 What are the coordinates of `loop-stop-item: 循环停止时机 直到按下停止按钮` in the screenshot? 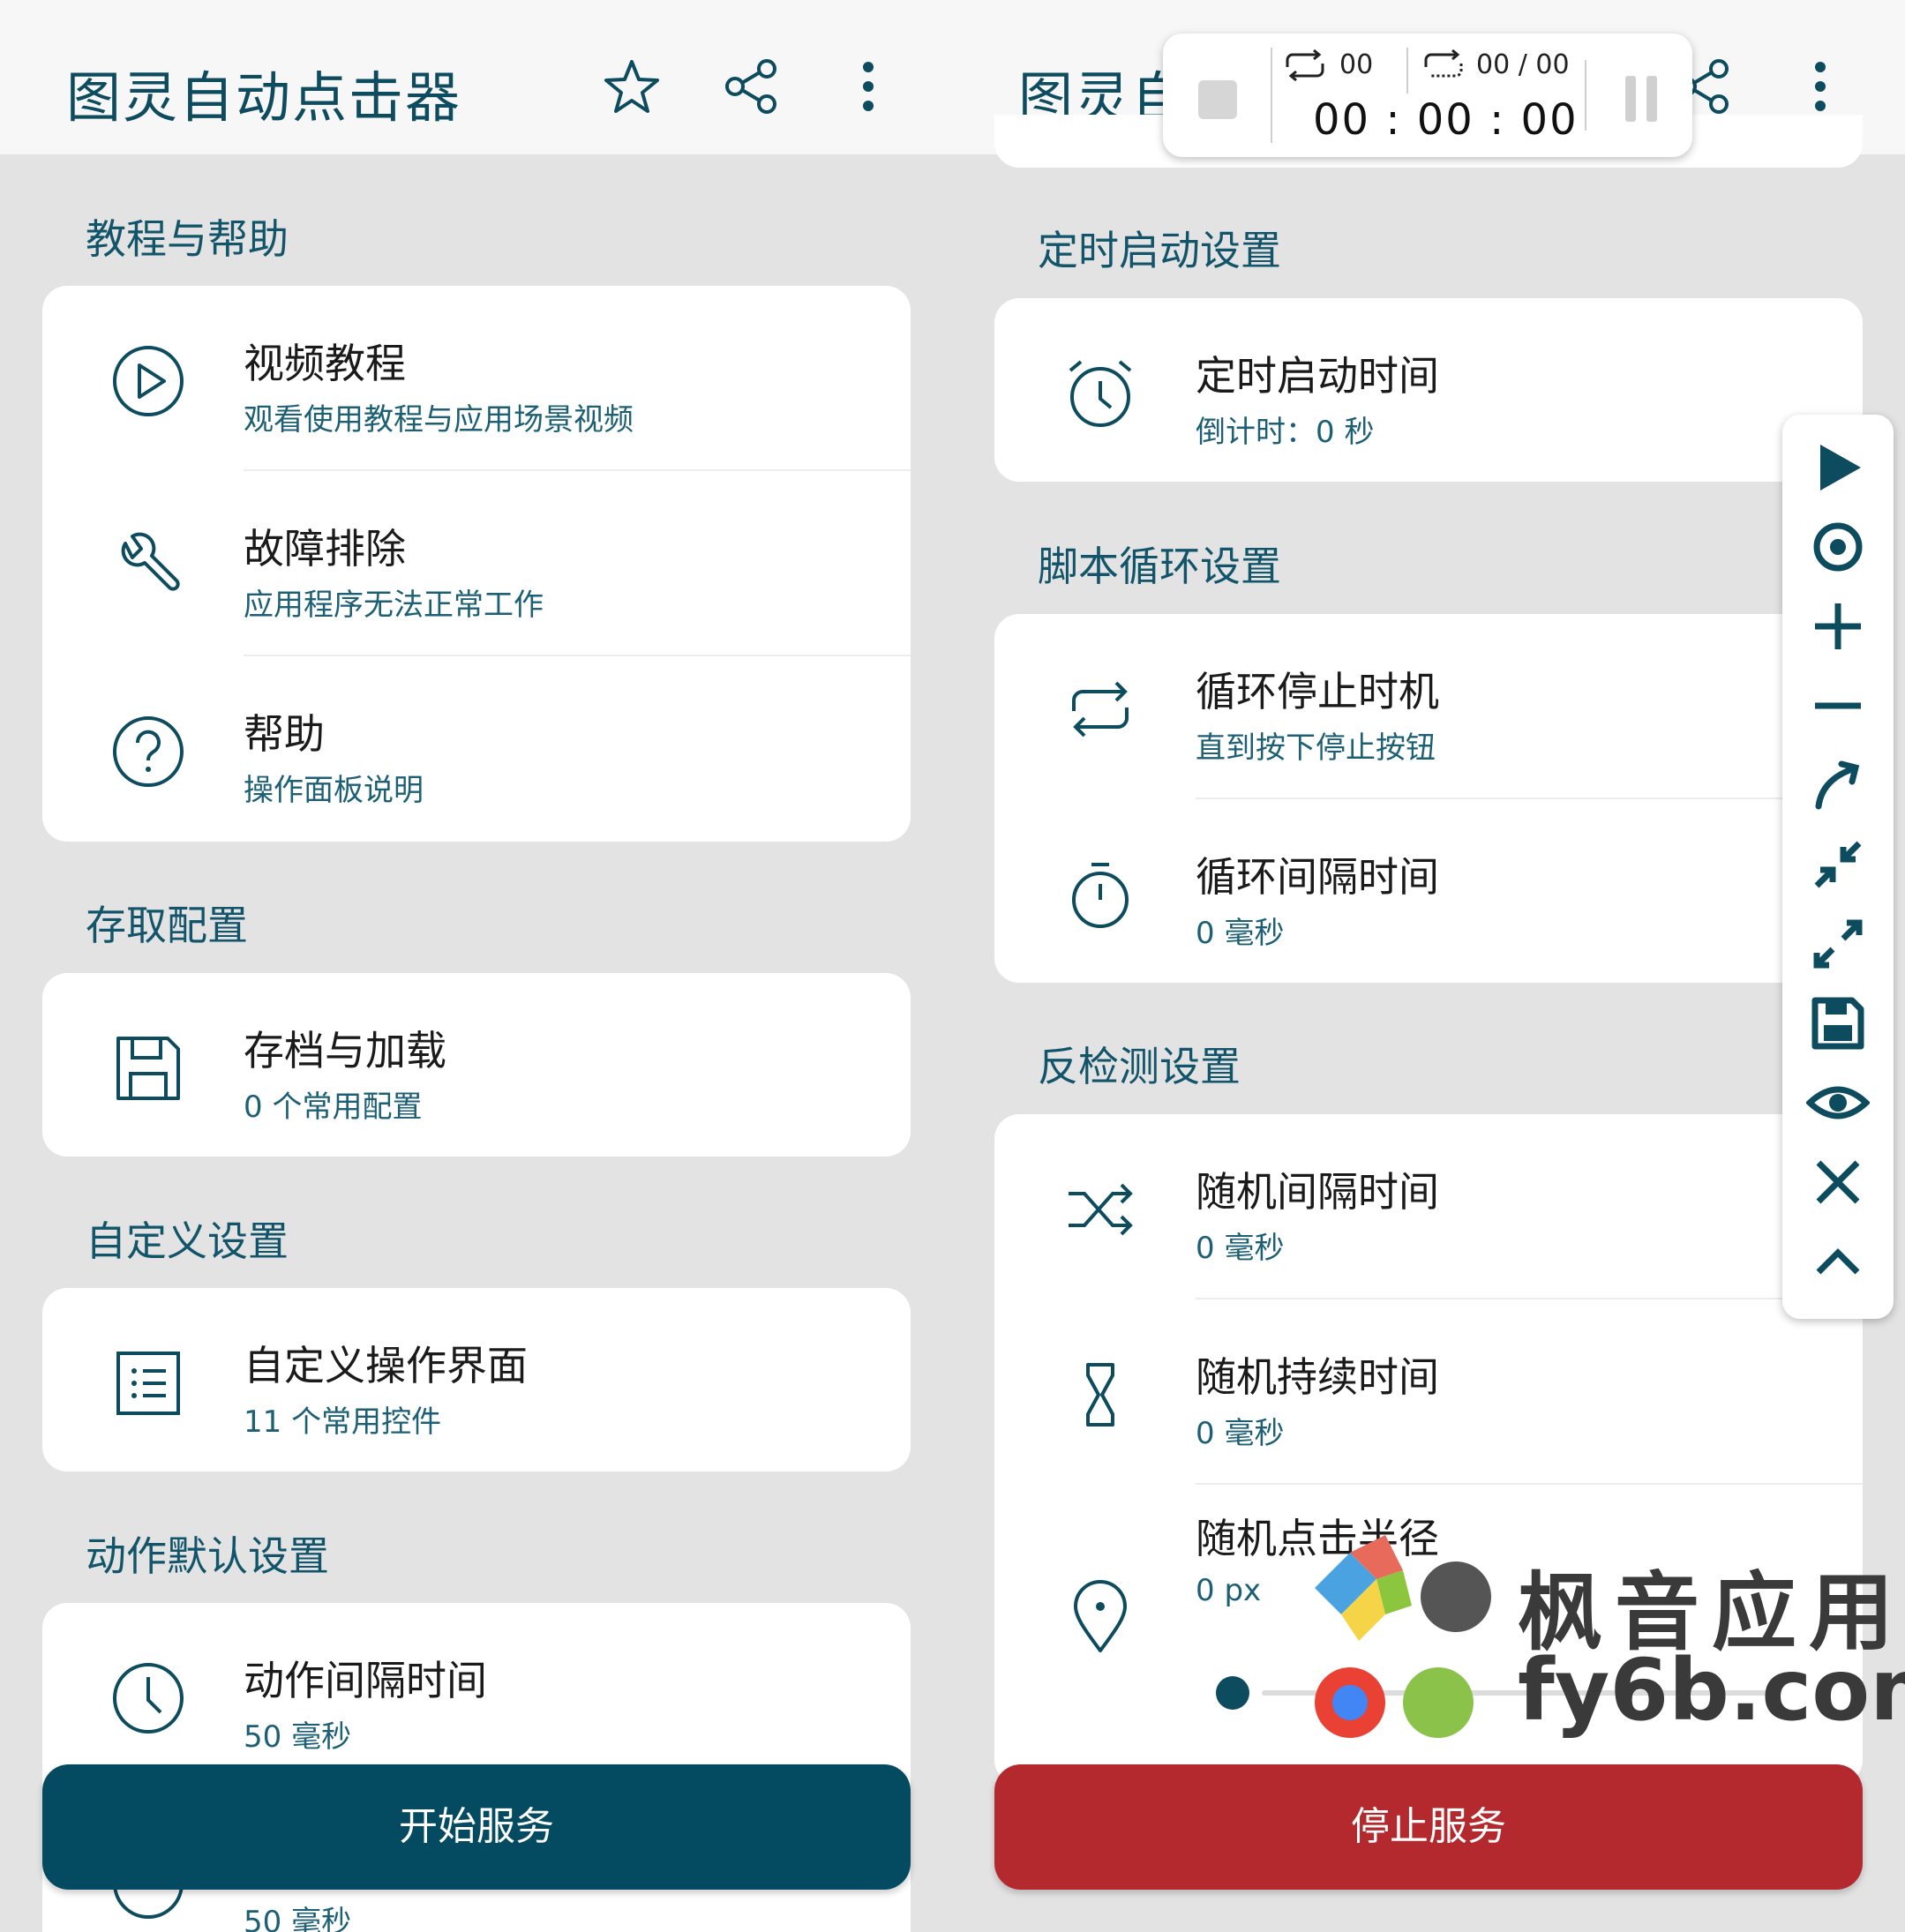 It's located at (1428, 707).